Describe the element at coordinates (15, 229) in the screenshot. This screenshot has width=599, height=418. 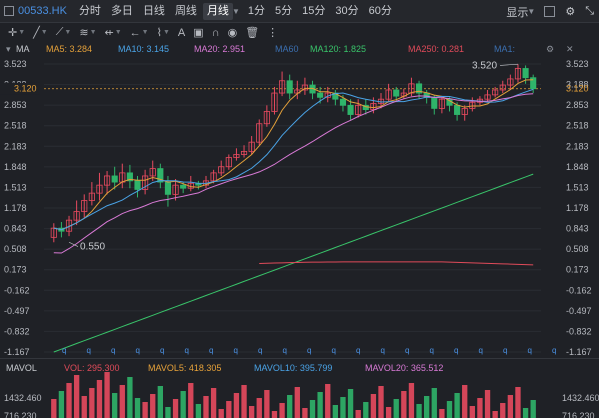
I see `y-tick-label-left: 0.843` at that location.